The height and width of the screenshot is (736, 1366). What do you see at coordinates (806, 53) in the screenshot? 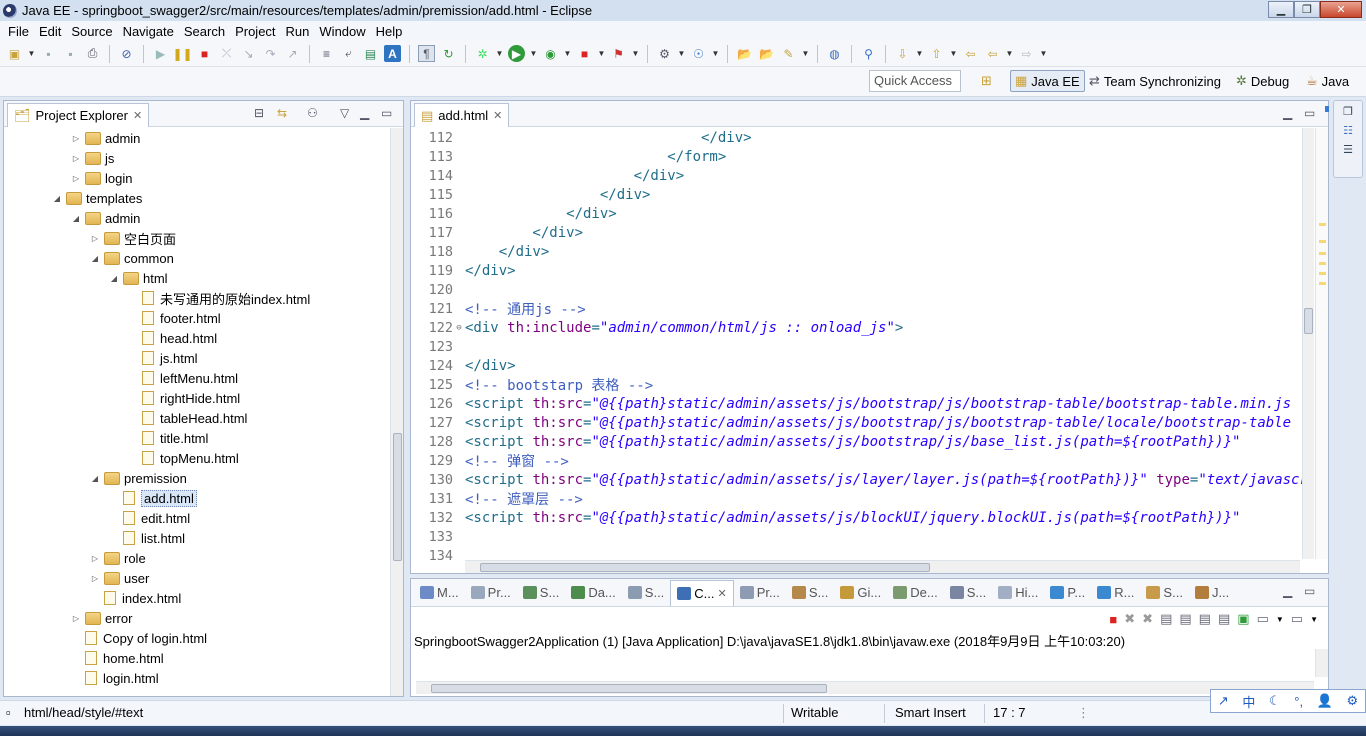
I see `task-dropdown-icon: ▼` at bounding box center [806, 53].